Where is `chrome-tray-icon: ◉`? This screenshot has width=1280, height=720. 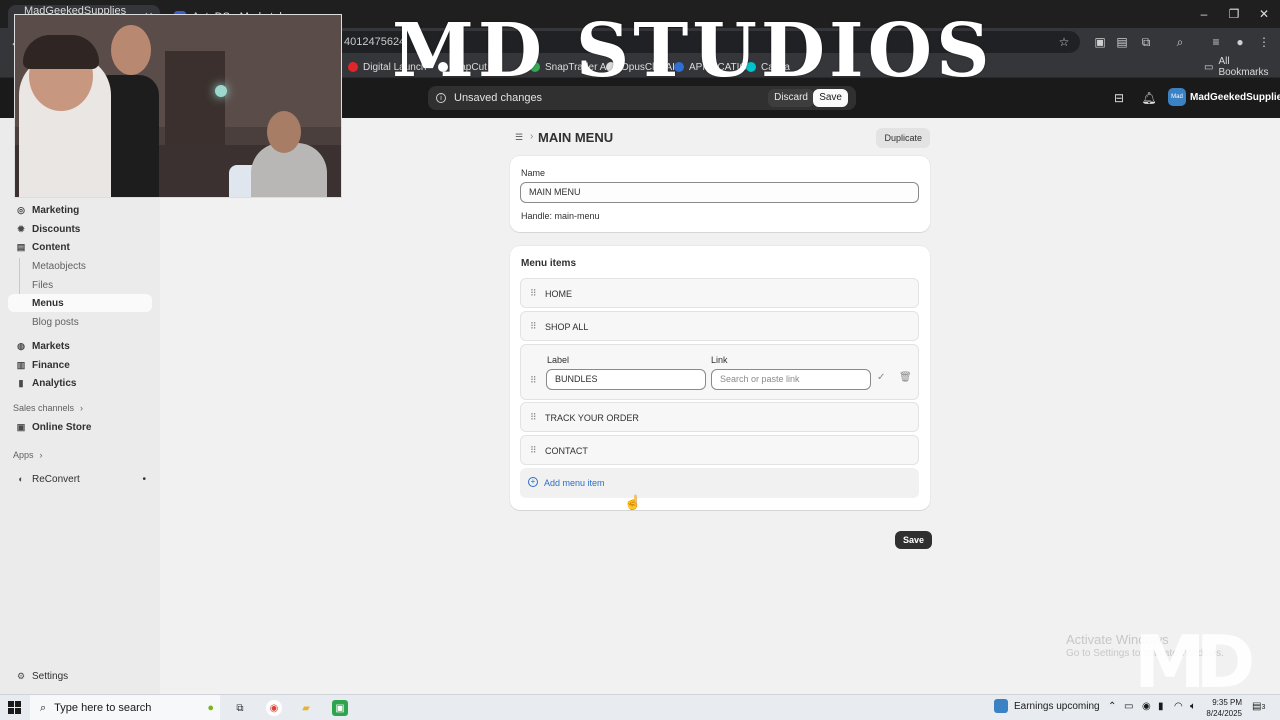
chrome-tray-icon: ◉ is located at coordinates (1146, 706).